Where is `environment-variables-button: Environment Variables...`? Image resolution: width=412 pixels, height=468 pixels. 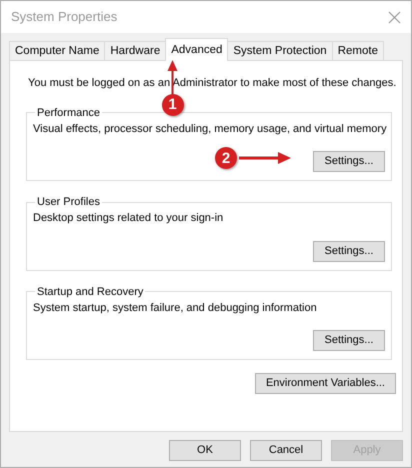 environment-variables-button: Environment Variables... is located at coordinates (325, 383).